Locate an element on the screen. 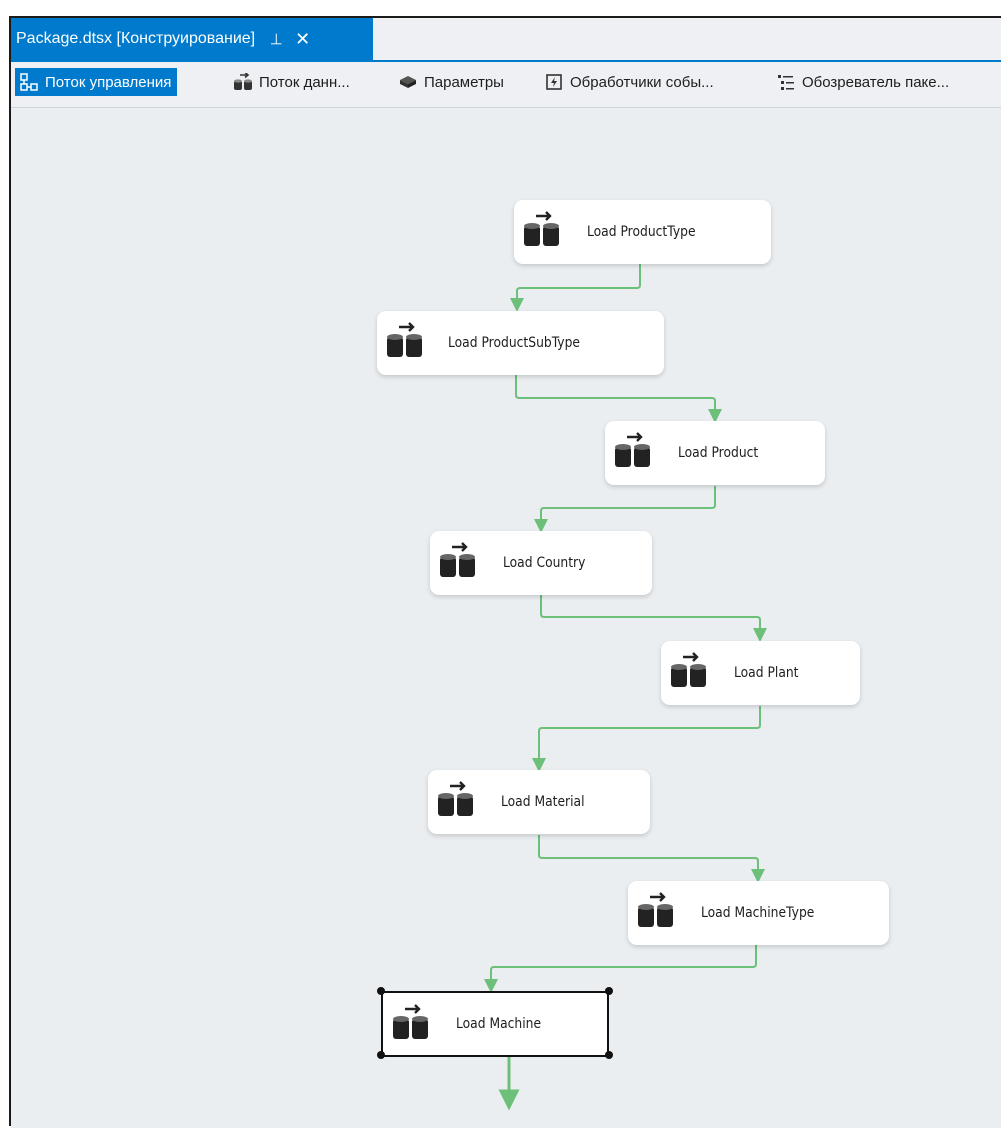 Image resolution: width=1001 pixels, height=1128 pixels. task-label: Load ProductSubType is located at coordinates (514, 343).